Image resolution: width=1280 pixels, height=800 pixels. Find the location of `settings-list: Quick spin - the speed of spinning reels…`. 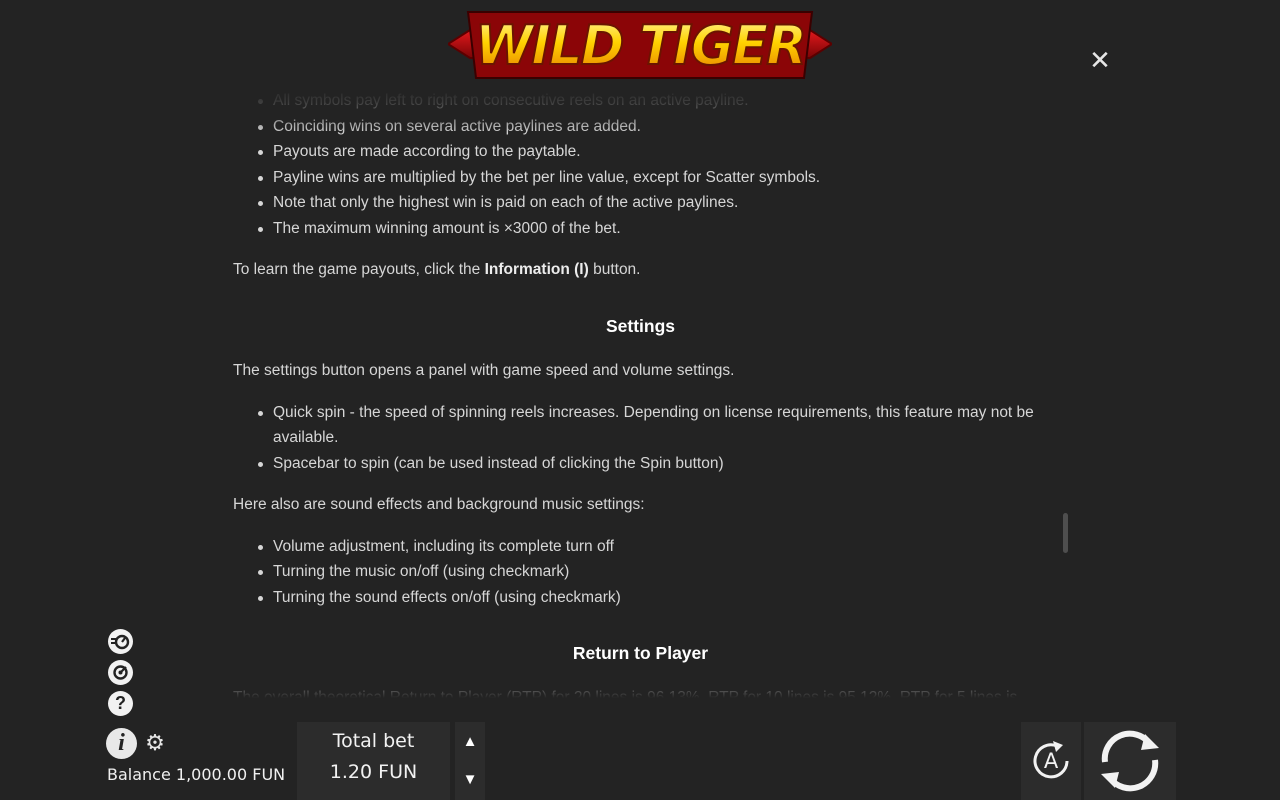

settings-list: Quick spin - the speed of spinning reels… is located at coordinates (640, 438).